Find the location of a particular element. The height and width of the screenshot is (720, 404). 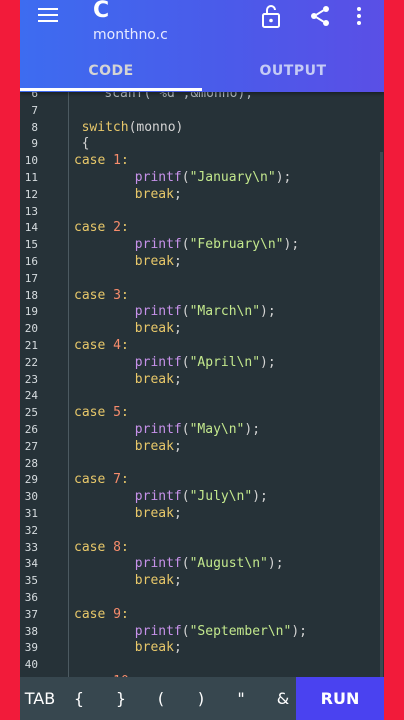

code-line: 21 case 4: is located at coordinates (202, 346).